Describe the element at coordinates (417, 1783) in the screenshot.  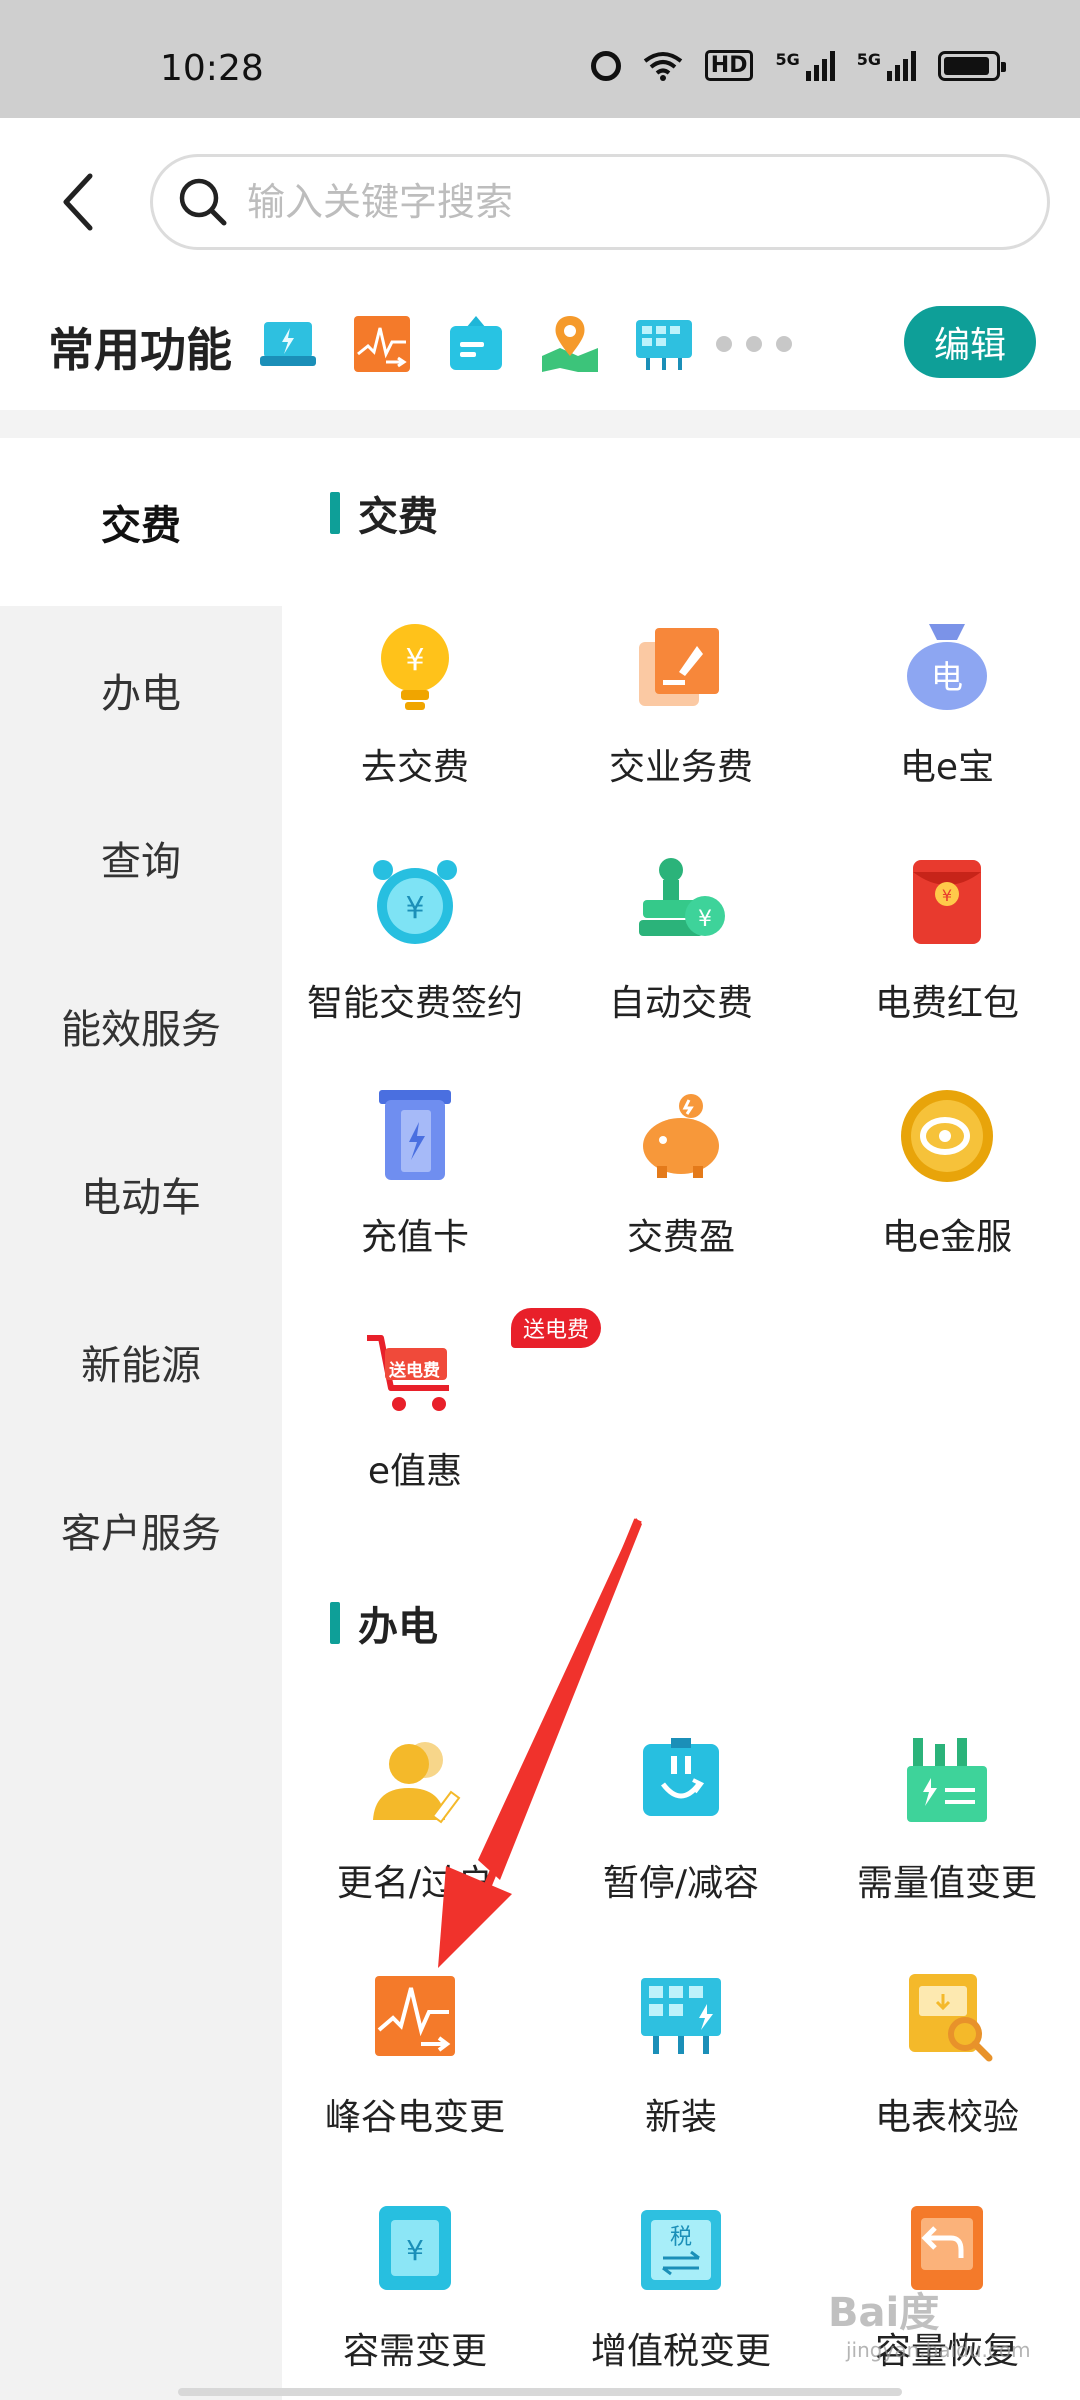
I see `user-rename-icon` at that location.